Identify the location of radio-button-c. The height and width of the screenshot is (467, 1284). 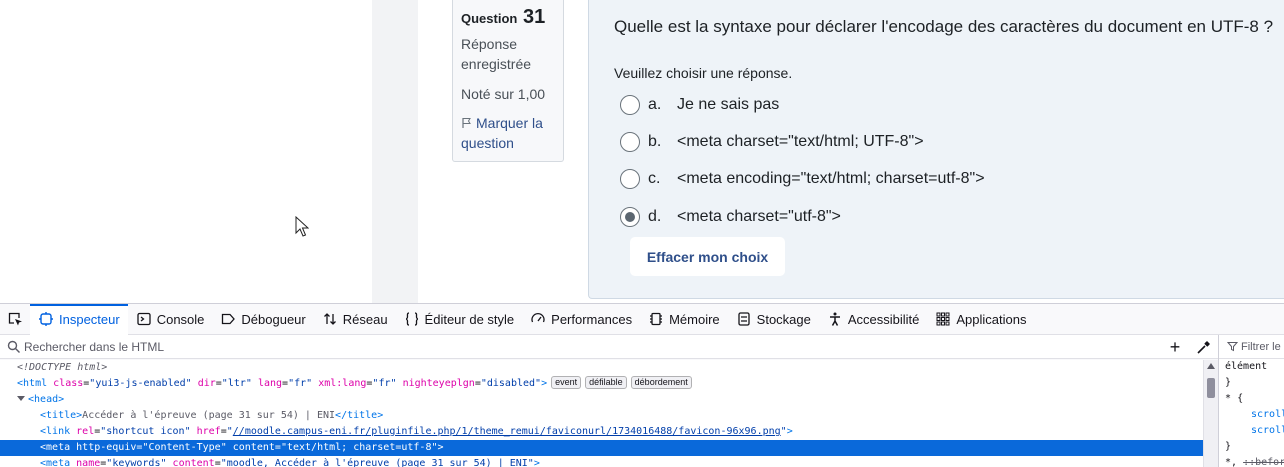
(630, 179).